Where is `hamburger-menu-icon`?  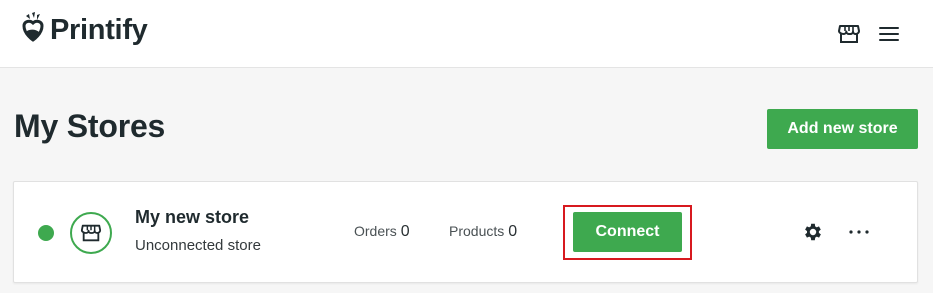 hamburger-menu-icon is located at coordinates (889, 34).